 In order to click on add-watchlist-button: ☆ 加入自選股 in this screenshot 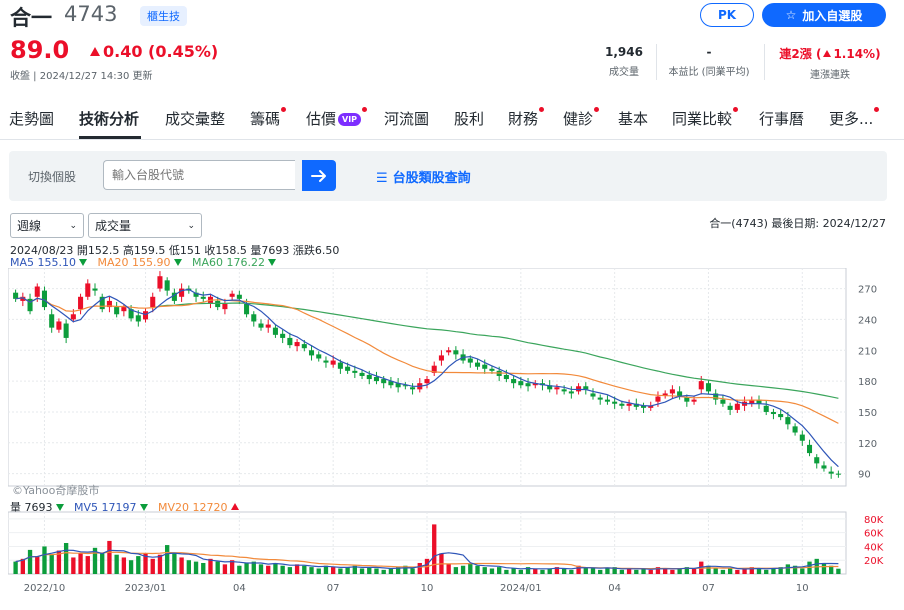, I will do `click(824, 15)`.